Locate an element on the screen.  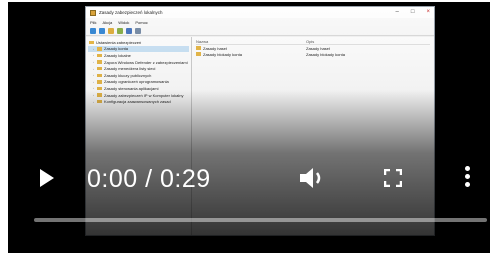
current-time: 0:00 is located at coordinates (112, 179).